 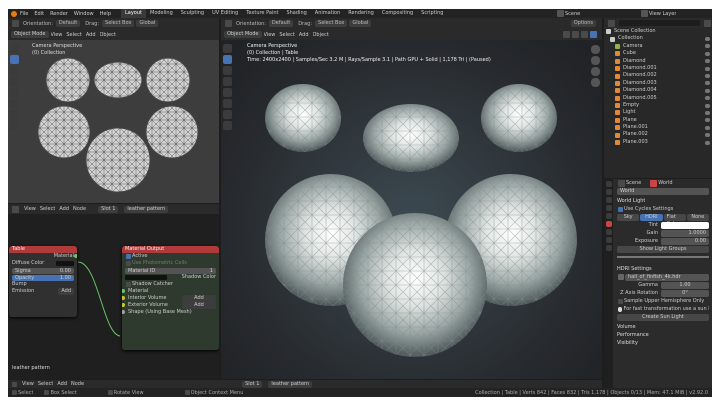 I want to click on emission-add-button: Add, so click(x=66, y=291).